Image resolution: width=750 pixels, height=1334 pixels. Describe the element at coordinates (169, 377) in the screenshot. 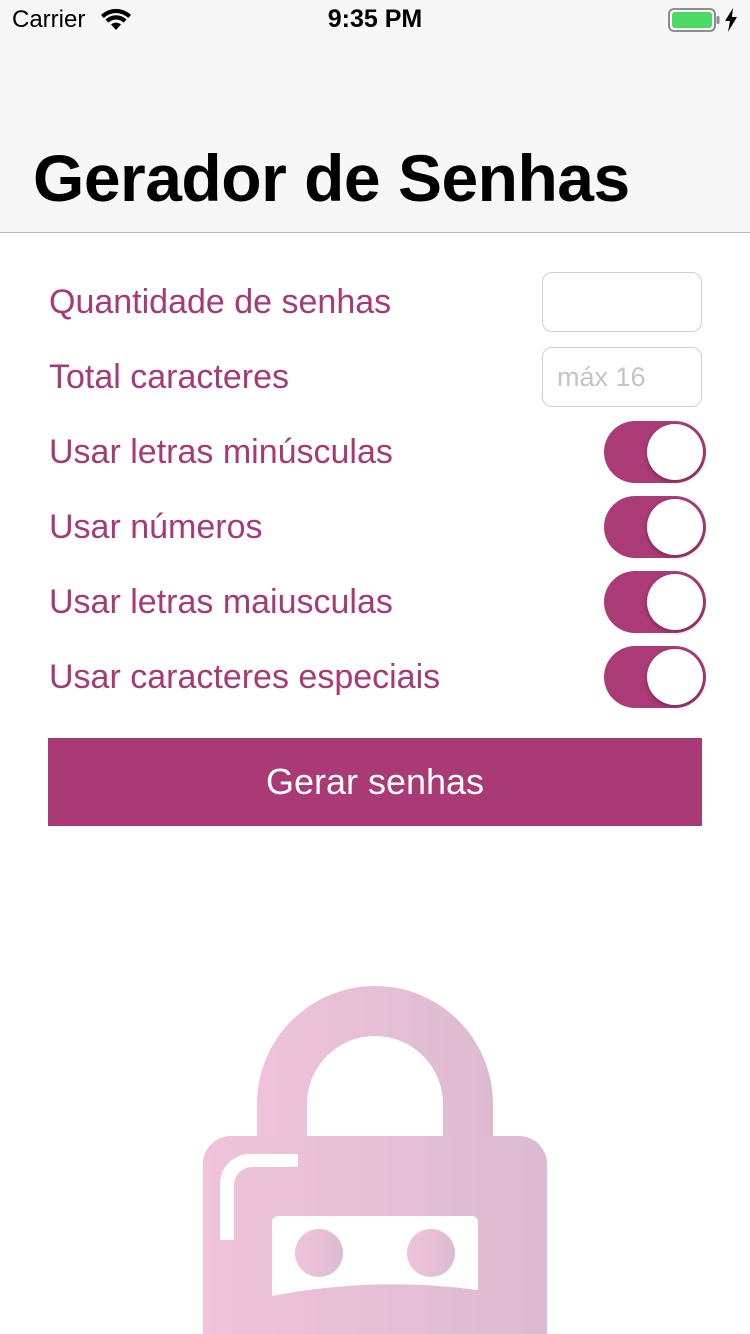

I see `total-chars-label: Total caracteres` at that location.